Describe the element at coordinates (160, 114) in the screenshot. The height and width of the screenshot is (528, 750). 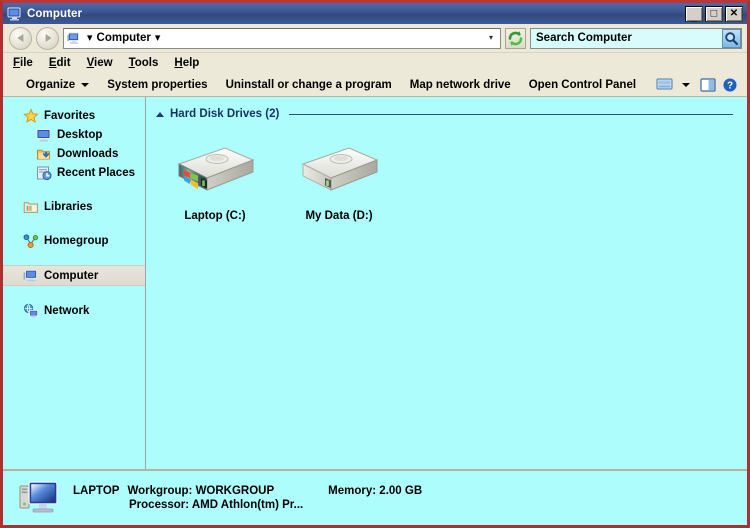
I see `collapse-triangle-icon` at that location.